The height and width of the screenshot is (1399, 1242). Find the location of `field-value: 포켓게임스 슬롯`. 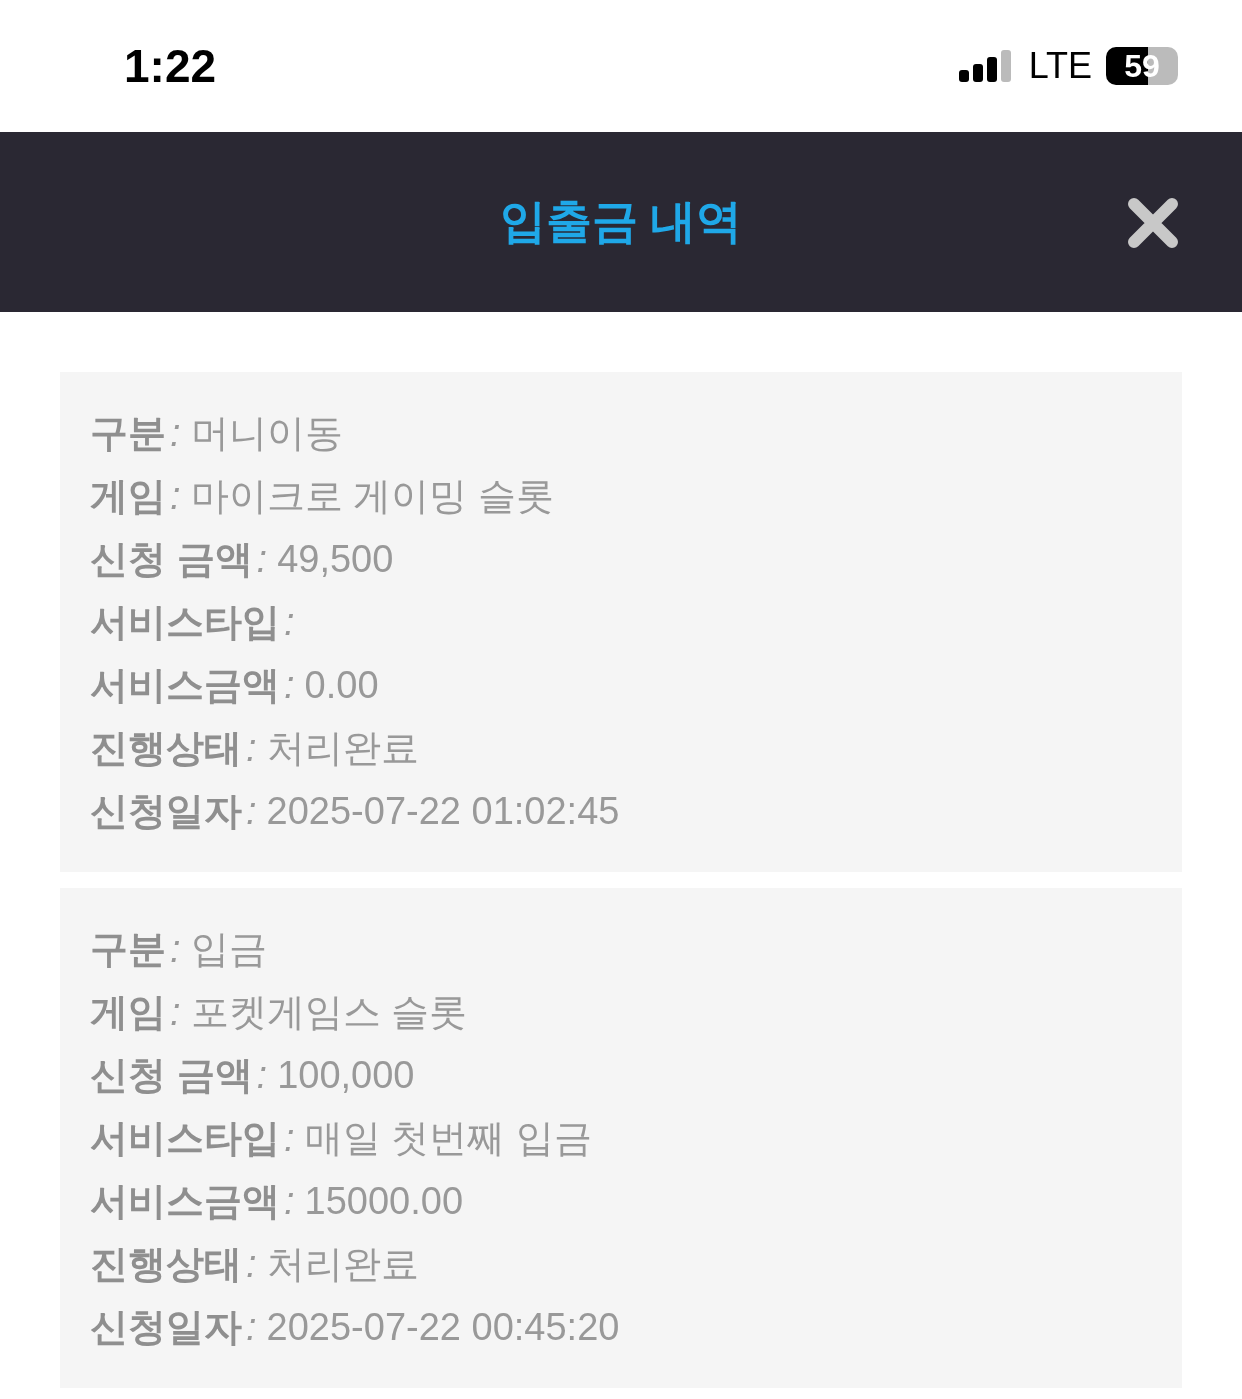

field-value: 포켓게임스 슬롯 is located at coordinates (329, 1012).